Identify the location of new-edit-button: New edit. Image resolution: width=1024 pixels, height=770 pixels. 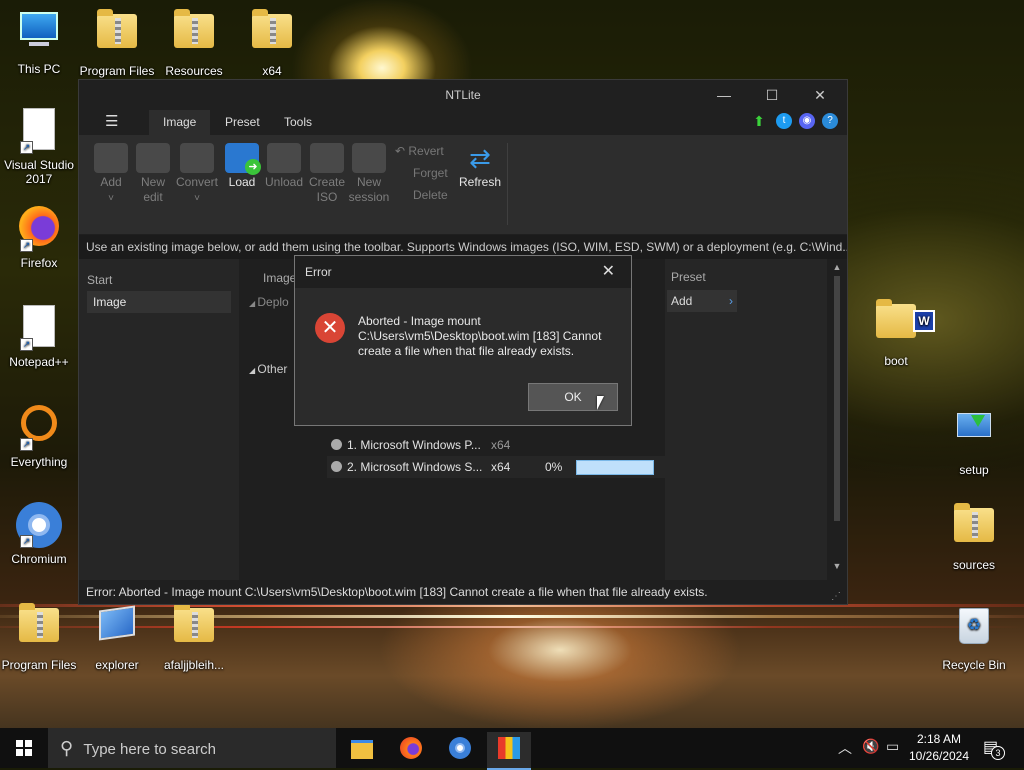
(153, 174).